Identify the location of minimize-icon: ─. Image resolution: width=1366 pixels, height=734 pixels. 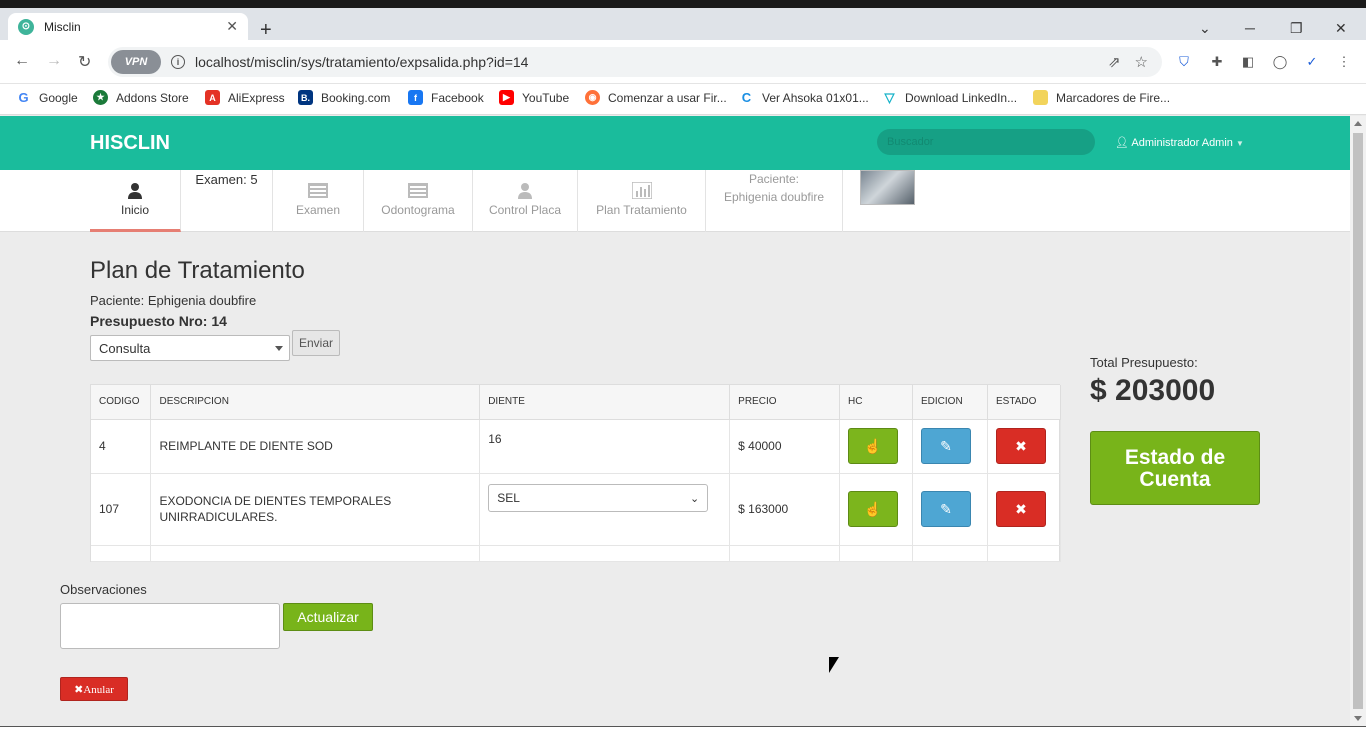
(1250, 28).